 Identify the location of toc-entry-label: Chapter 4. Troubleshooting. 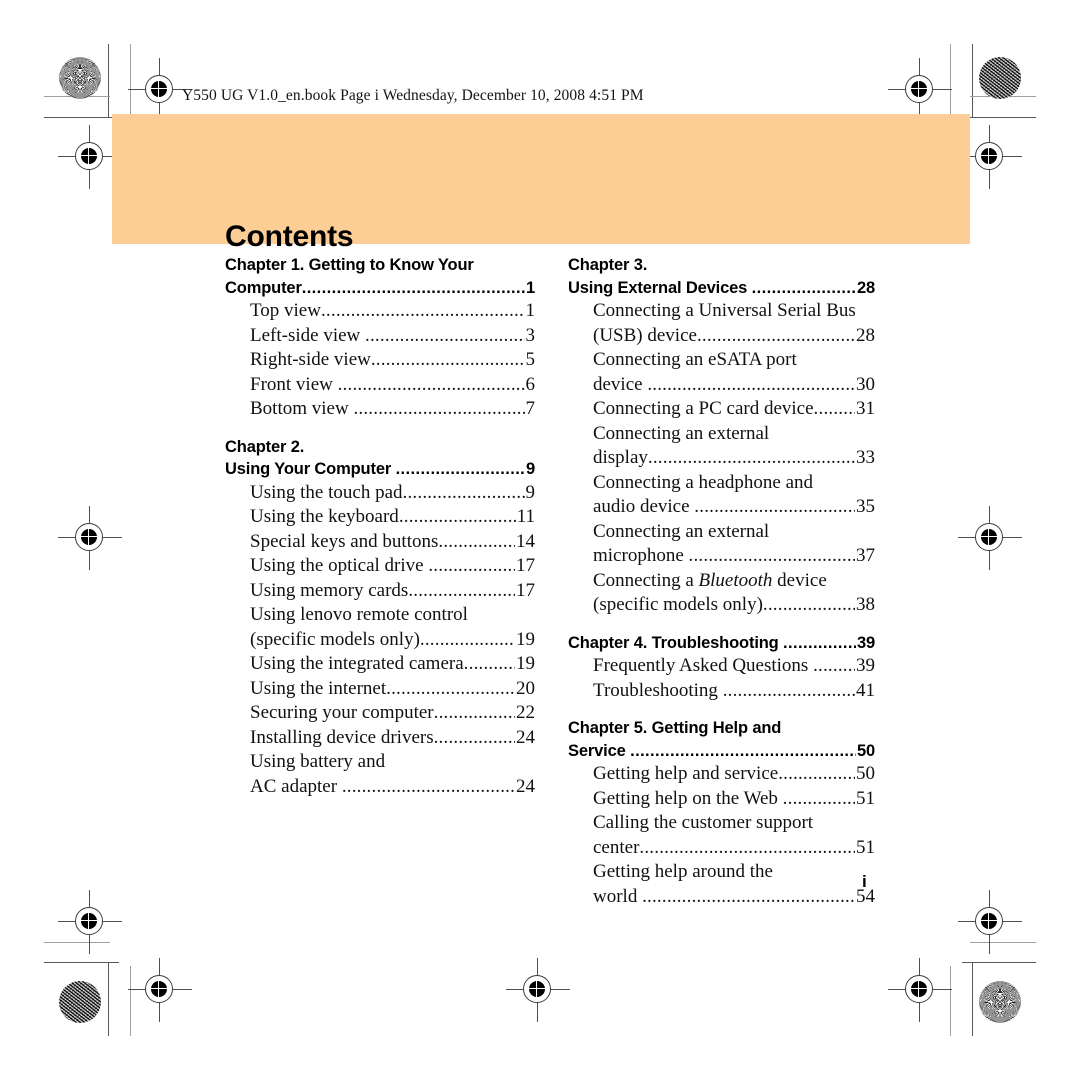
(676, 642).